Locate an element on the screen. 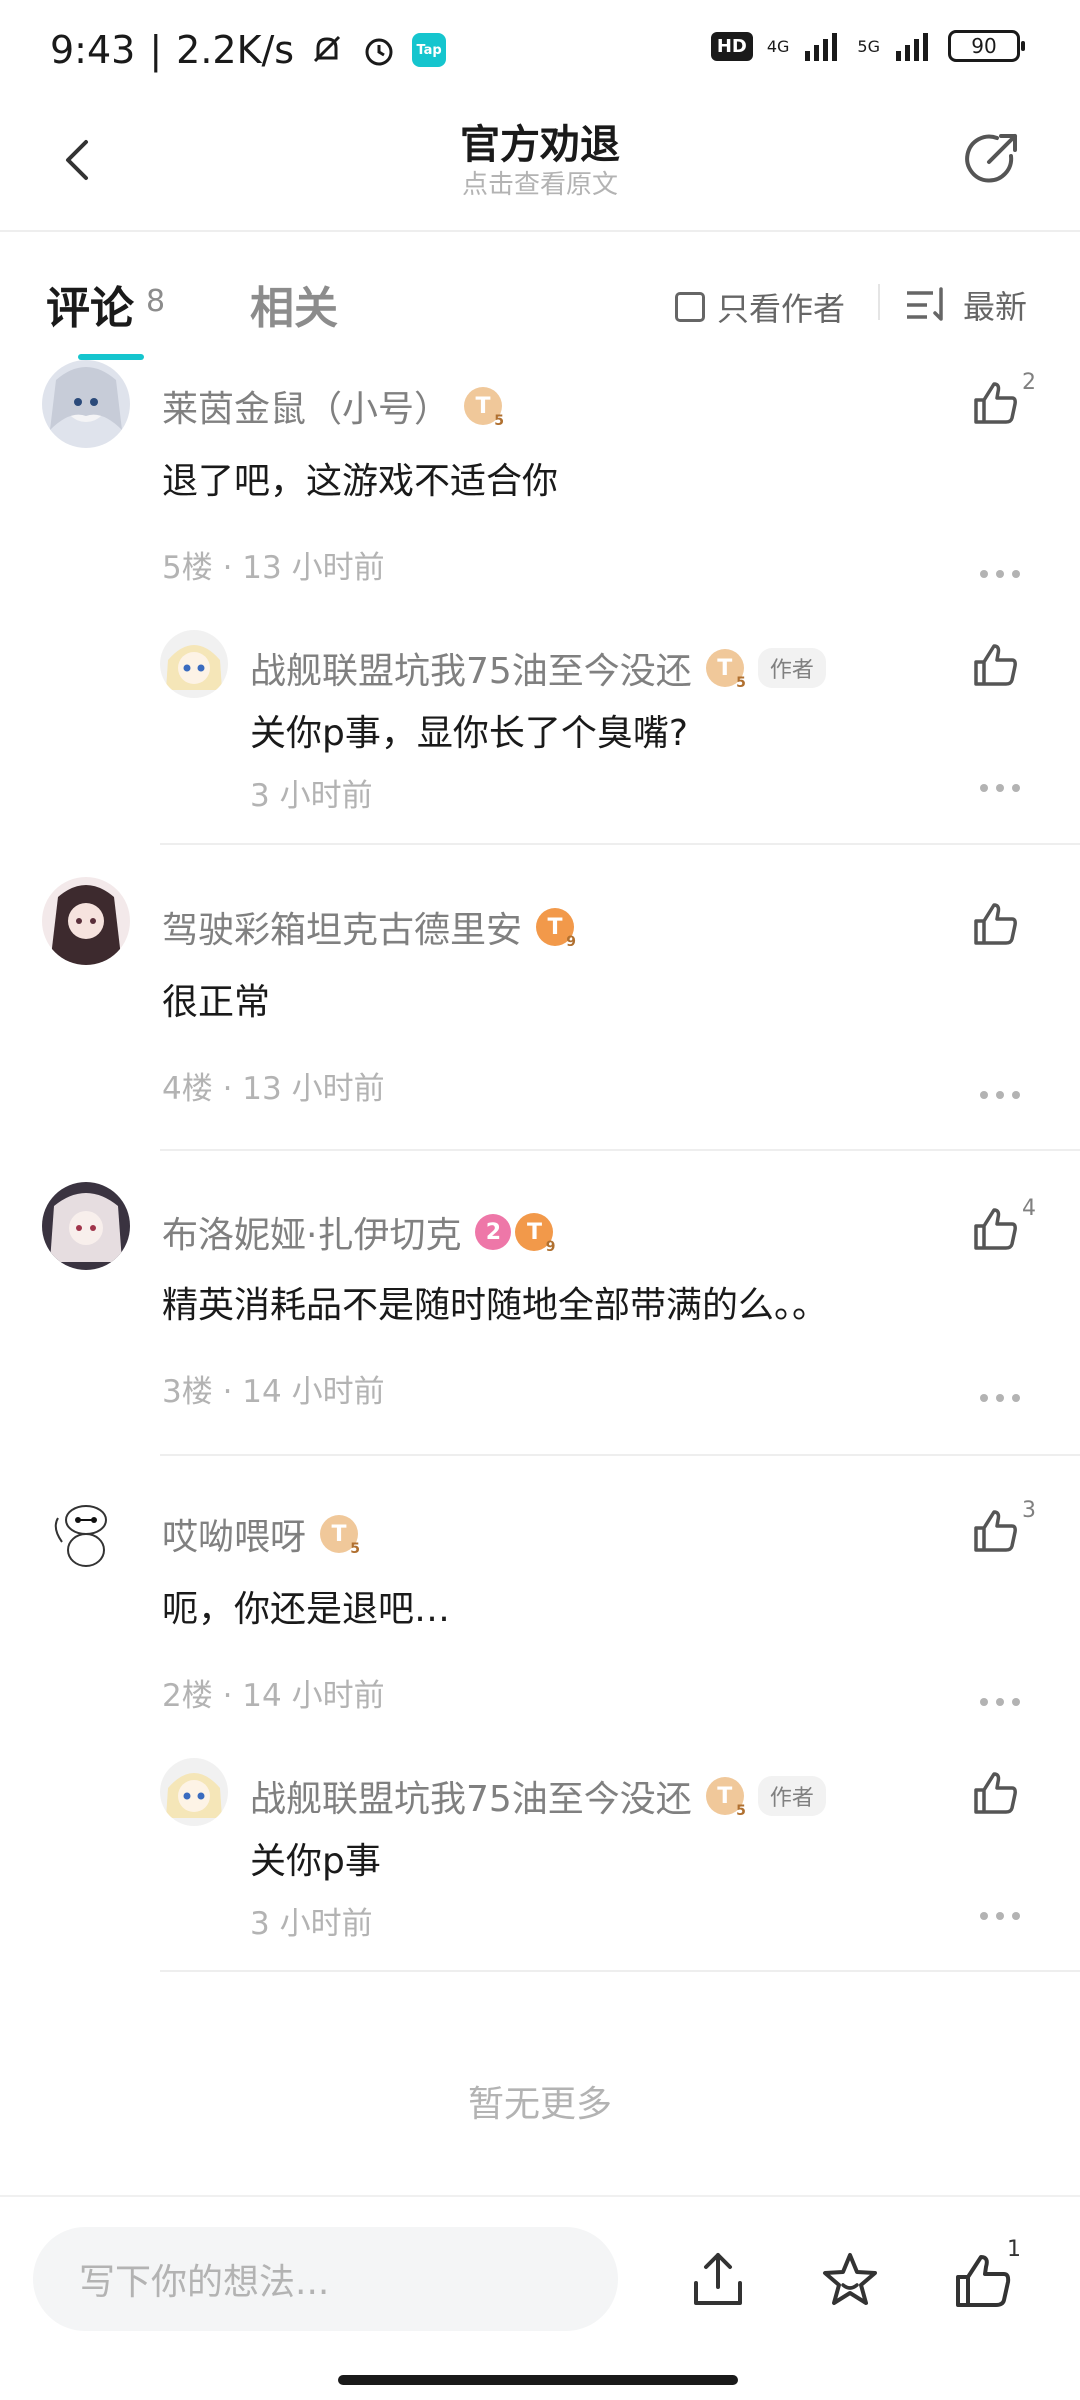  status-net-speed: 2.2K/s is located at coordinates (235, 50).